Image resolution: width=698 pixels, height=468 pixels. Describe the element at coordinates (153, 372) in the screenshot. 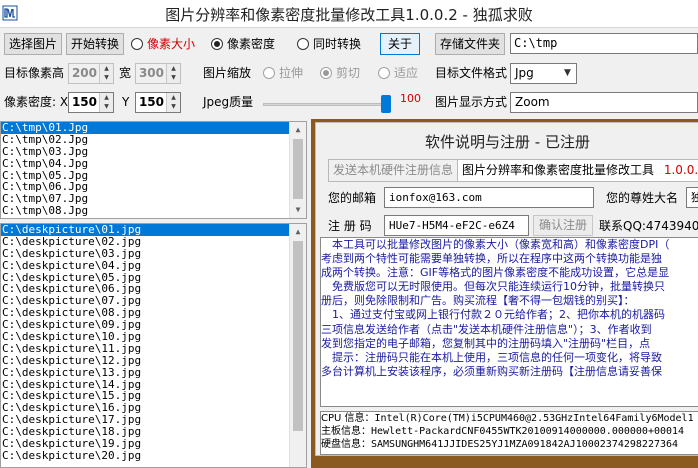

I see `list-item: C:\deskpicture\13.jpg` at that location.